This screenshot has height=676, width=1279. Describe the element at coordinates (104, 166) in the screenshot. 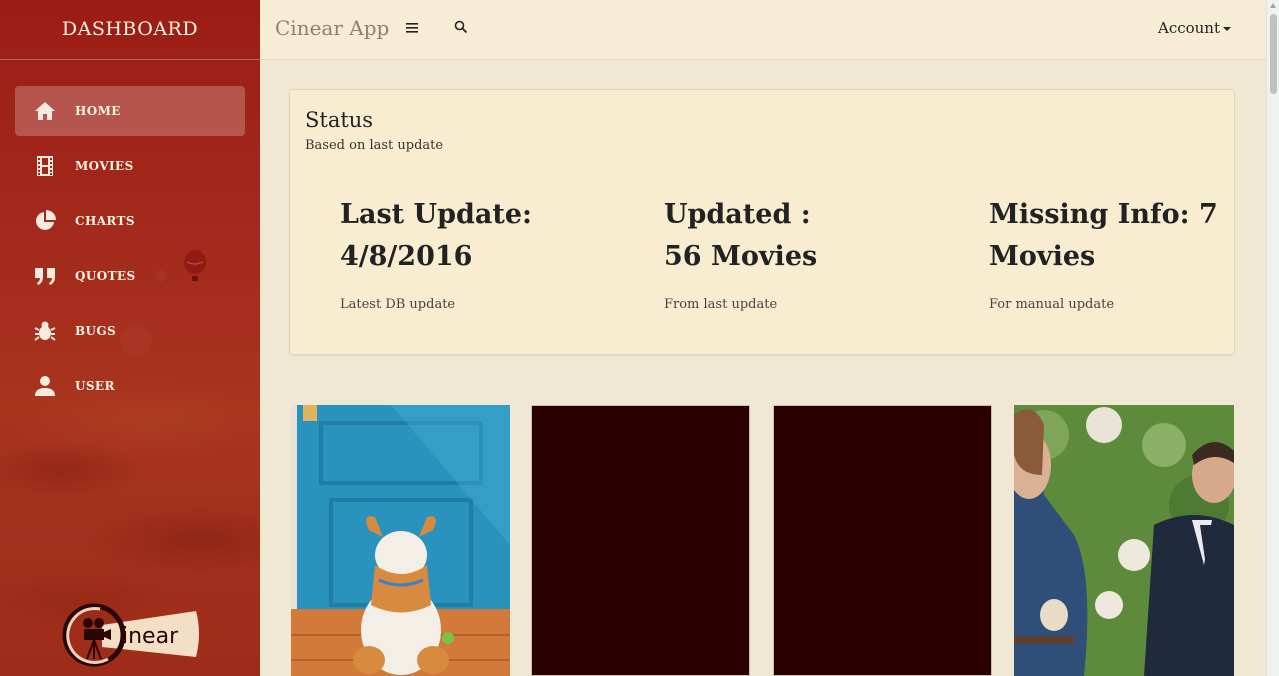

I see `sidebar-item-label: MOVIES` at that location.